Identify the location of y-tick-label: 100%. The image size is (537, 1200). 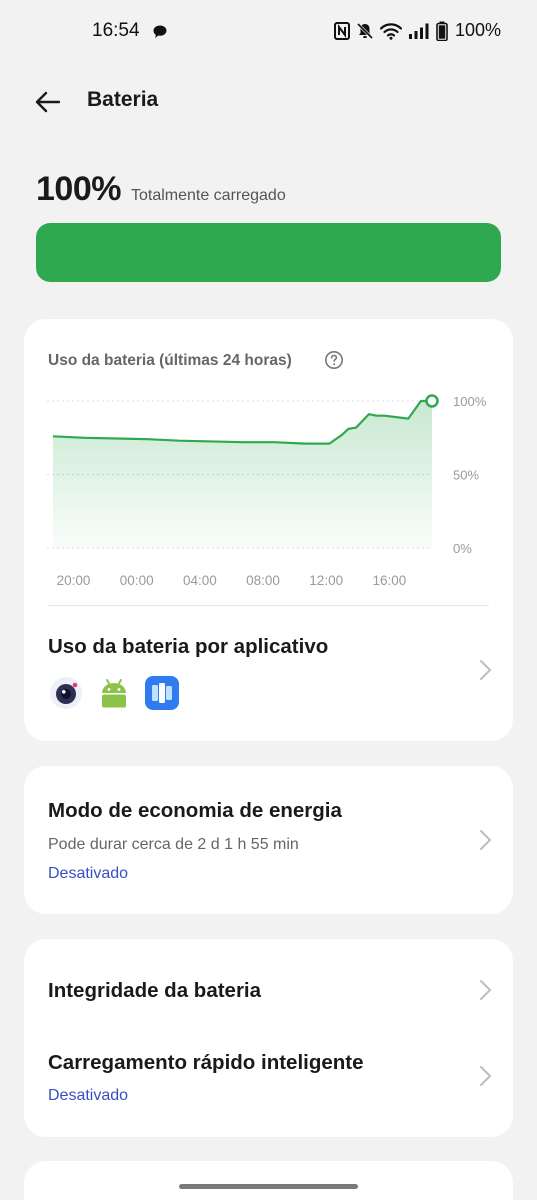
(470, 401).